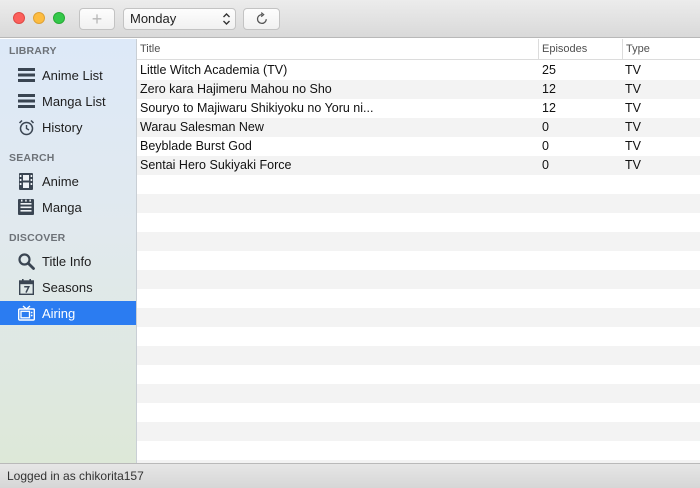 The height and width of the screenshot is (488, 700). Describe the element at coordinates (59, 18) in the screenshot. I see `maximize-window-button` at that location.